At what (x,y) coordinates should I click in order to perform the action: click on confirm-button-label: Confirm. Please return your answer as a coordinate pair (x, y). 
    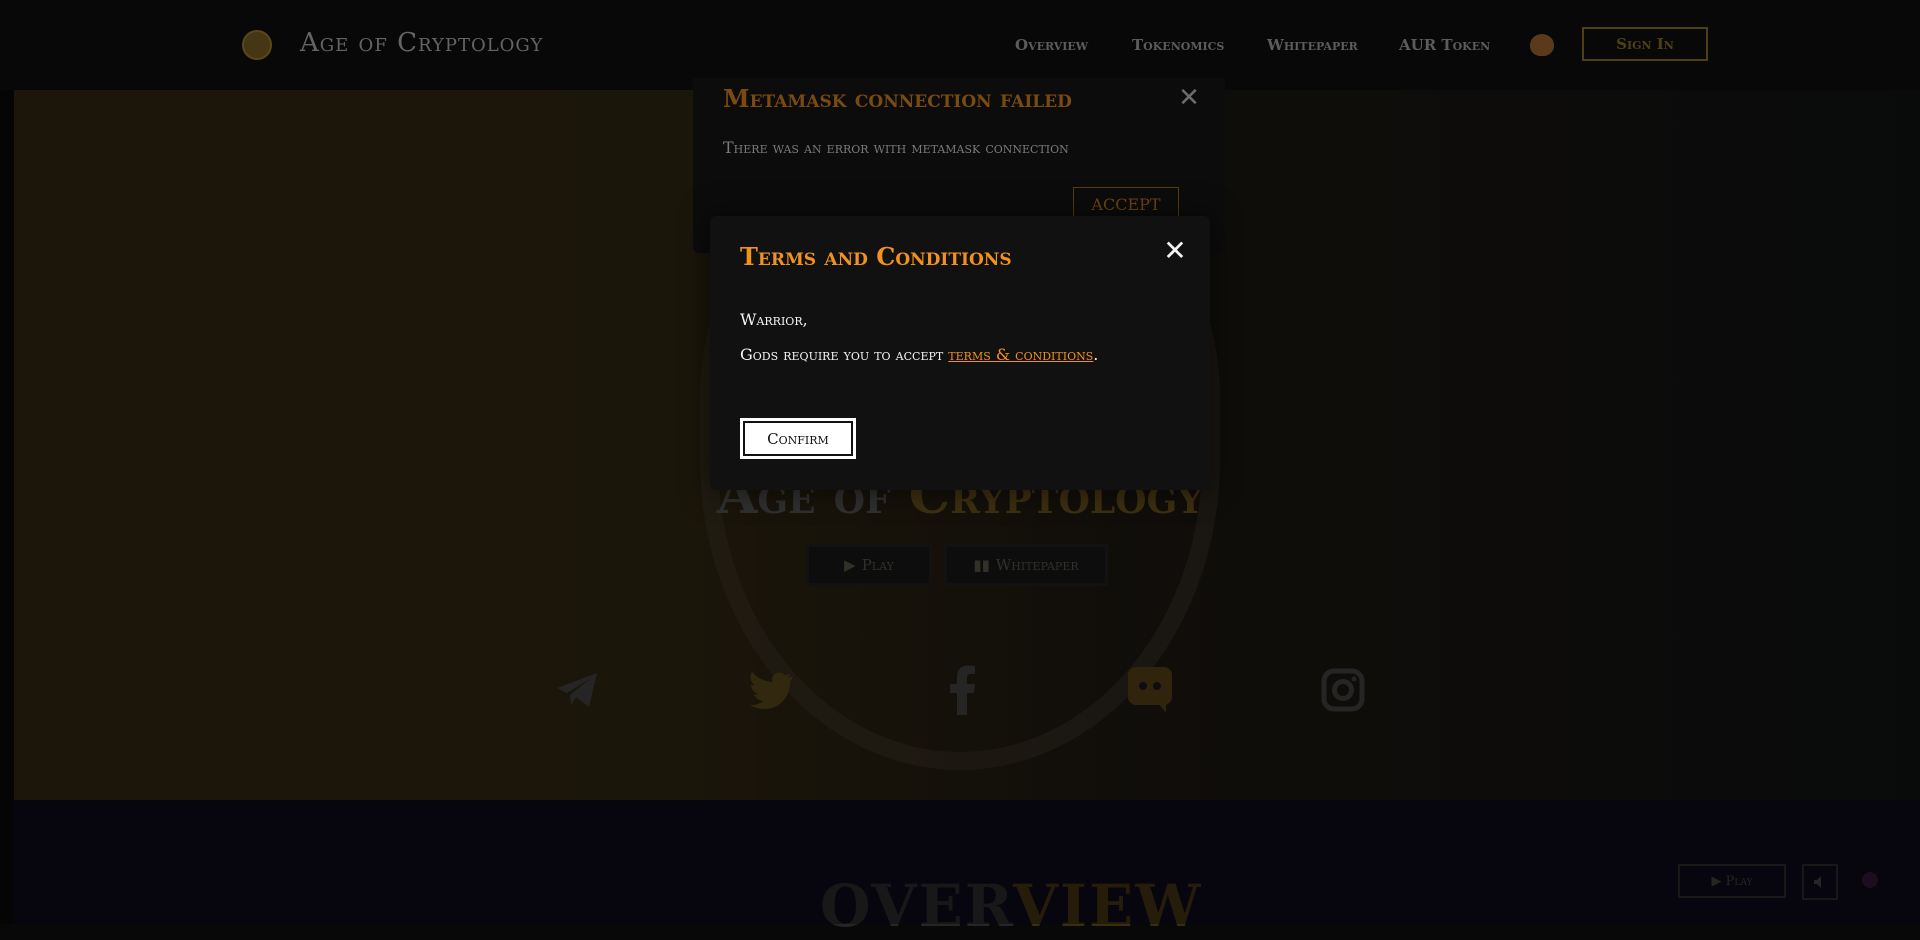
    Looking at the image, I should click on (798, 438).